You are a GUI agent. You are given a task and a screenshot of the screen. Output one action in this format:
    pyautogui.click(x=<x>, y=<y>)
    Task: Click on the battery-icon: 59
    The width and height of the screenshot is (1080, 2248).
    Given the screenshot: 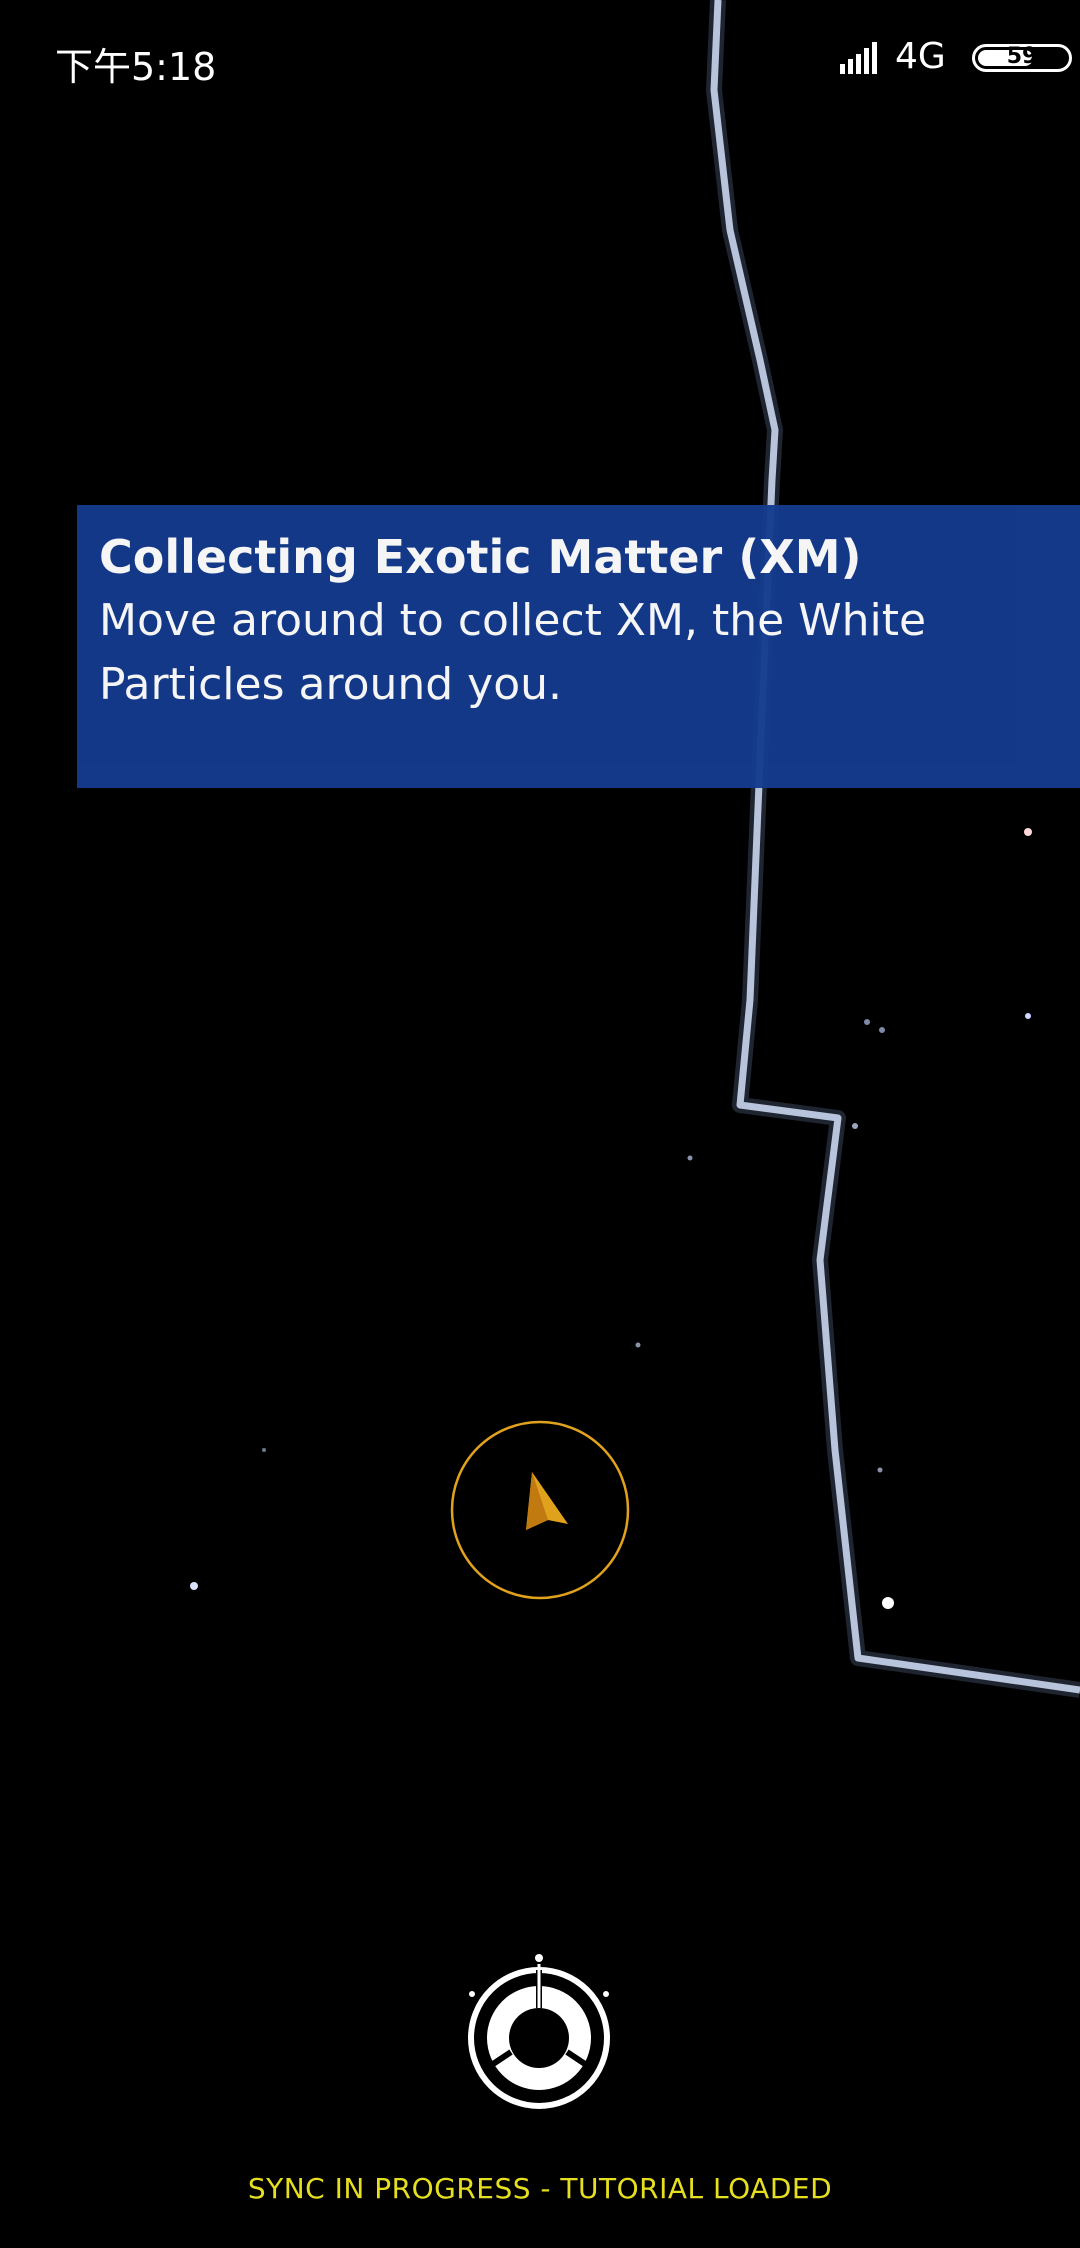 What is the action you would take?
    pyautogui.click(x=1022, y=58)
    